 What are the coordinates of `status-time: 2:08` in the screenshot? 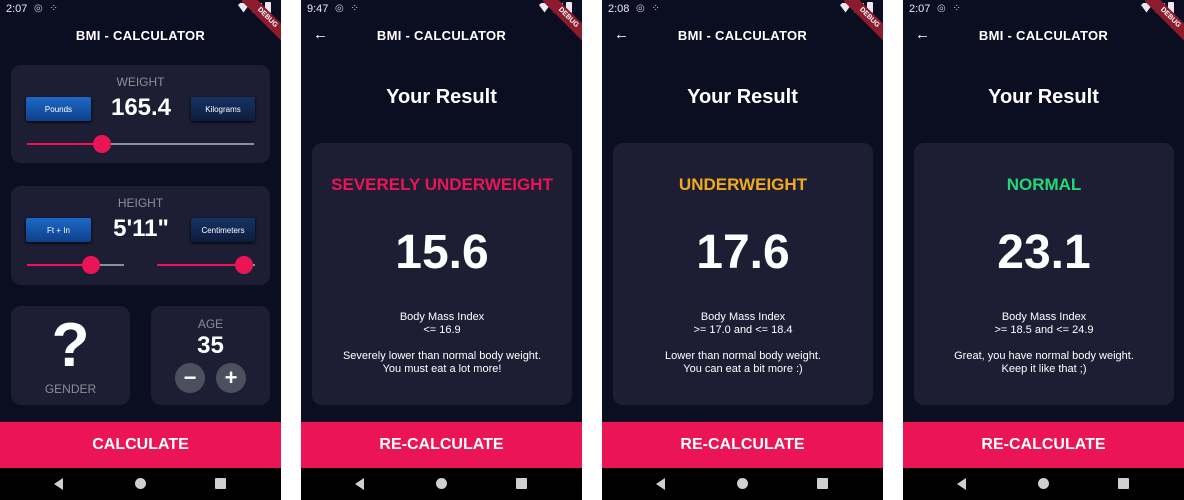 It's located at (619, 9).